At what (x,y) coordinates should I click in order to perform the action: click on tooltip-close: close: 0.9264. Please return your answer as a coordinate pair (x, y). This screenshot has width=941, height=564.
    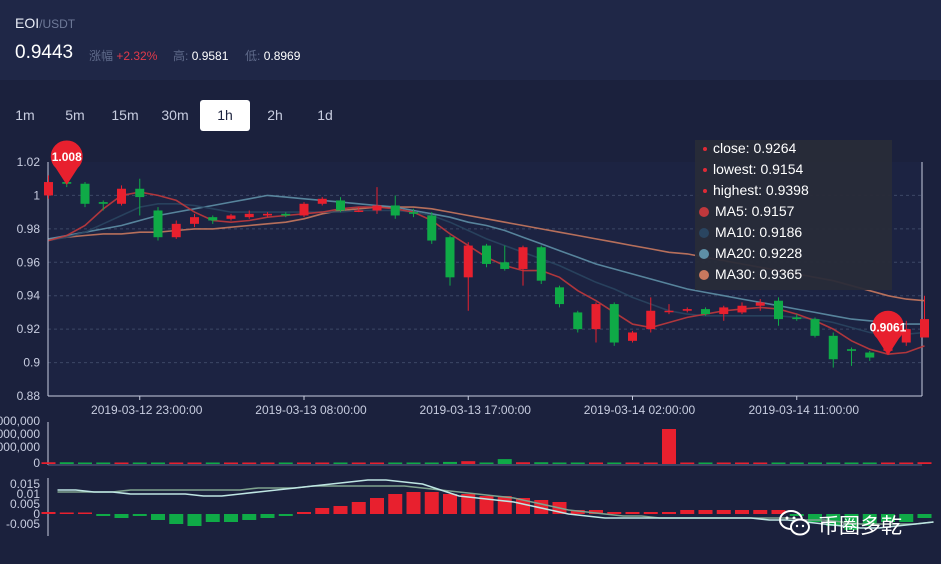
    Looking at the image, I should click on (749, 148).